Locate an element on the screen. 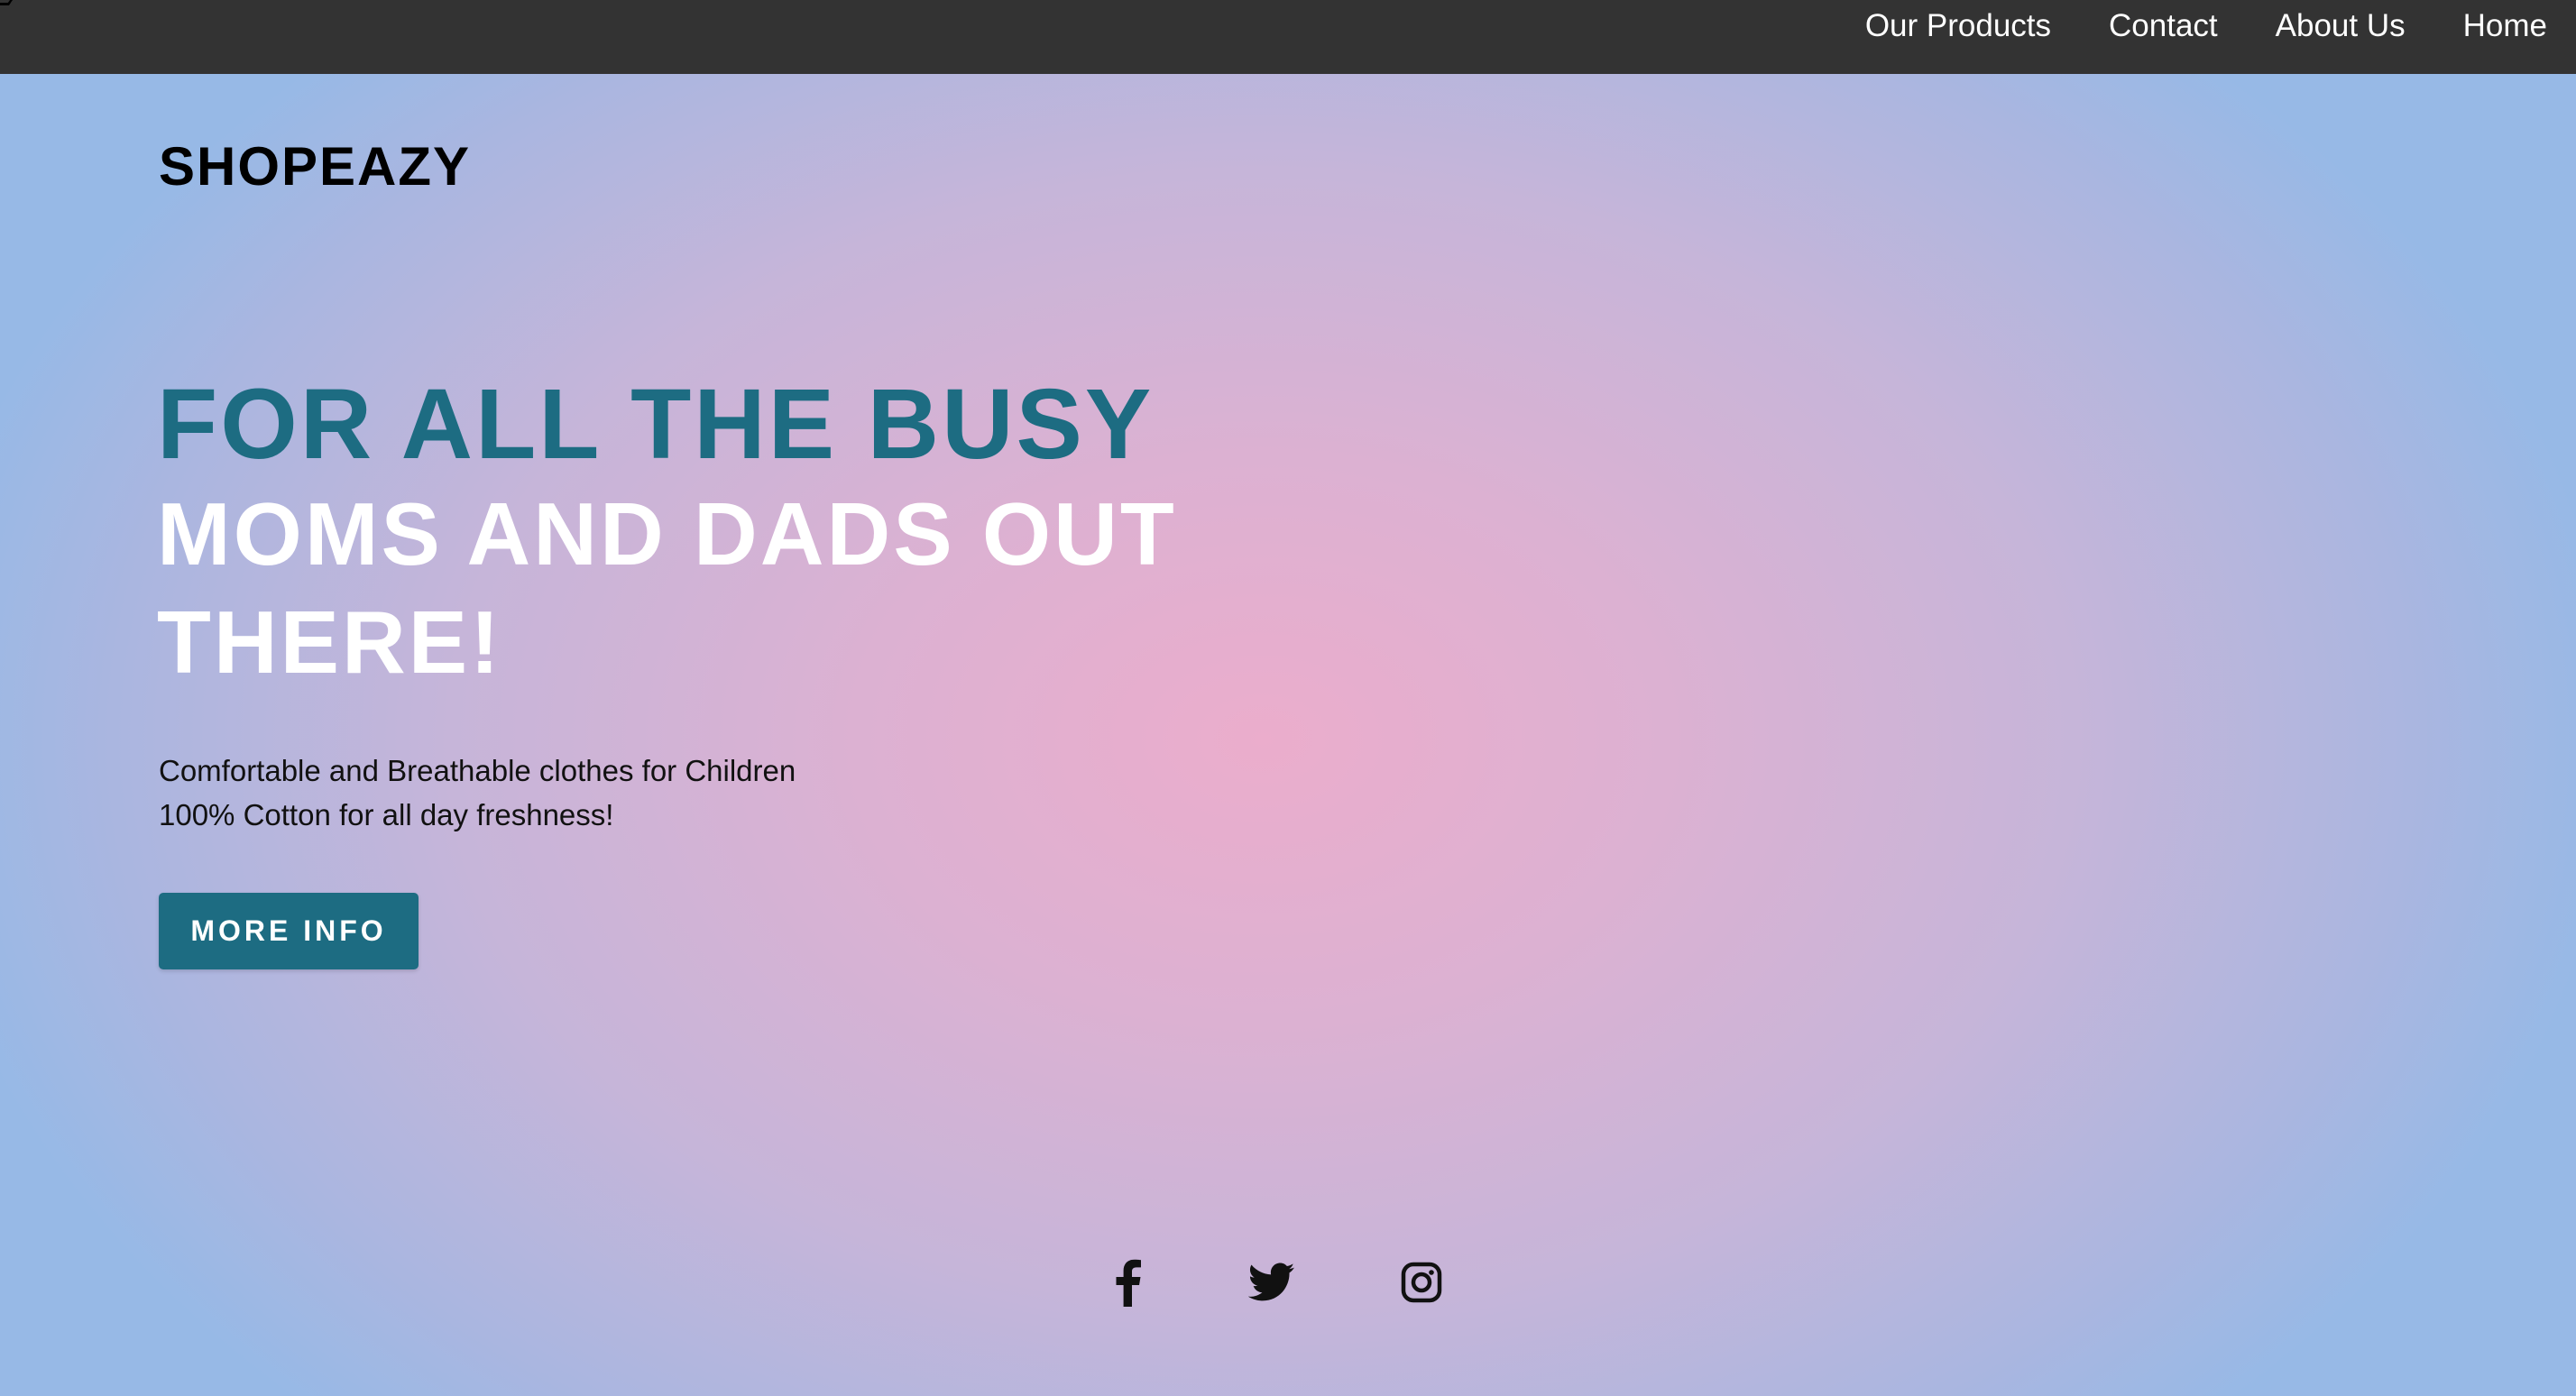  tagline-line-2: 100% Cotton for all day freshness! is located at coordinates (387, 814).